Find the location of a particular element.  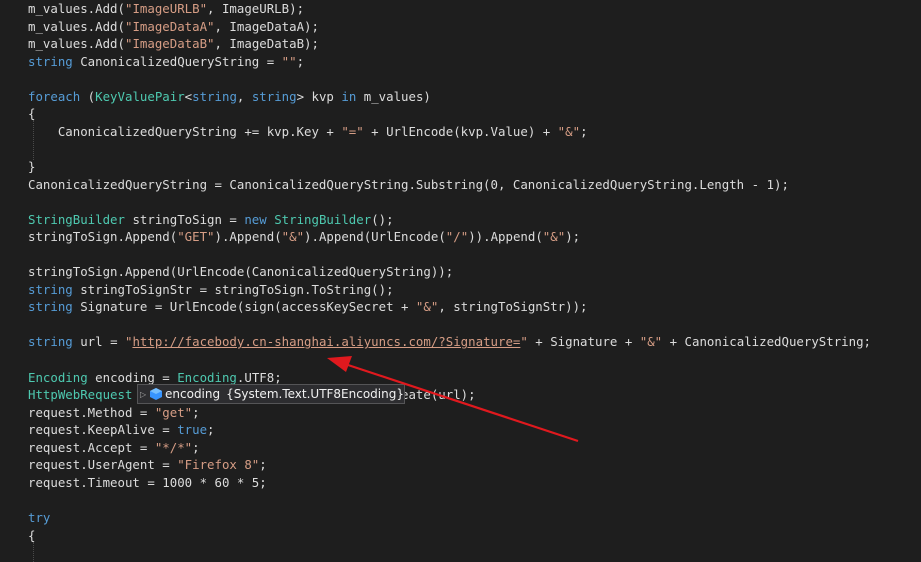

code-token: ).Append(UrlEncode( is located at coordinates (375, 237).